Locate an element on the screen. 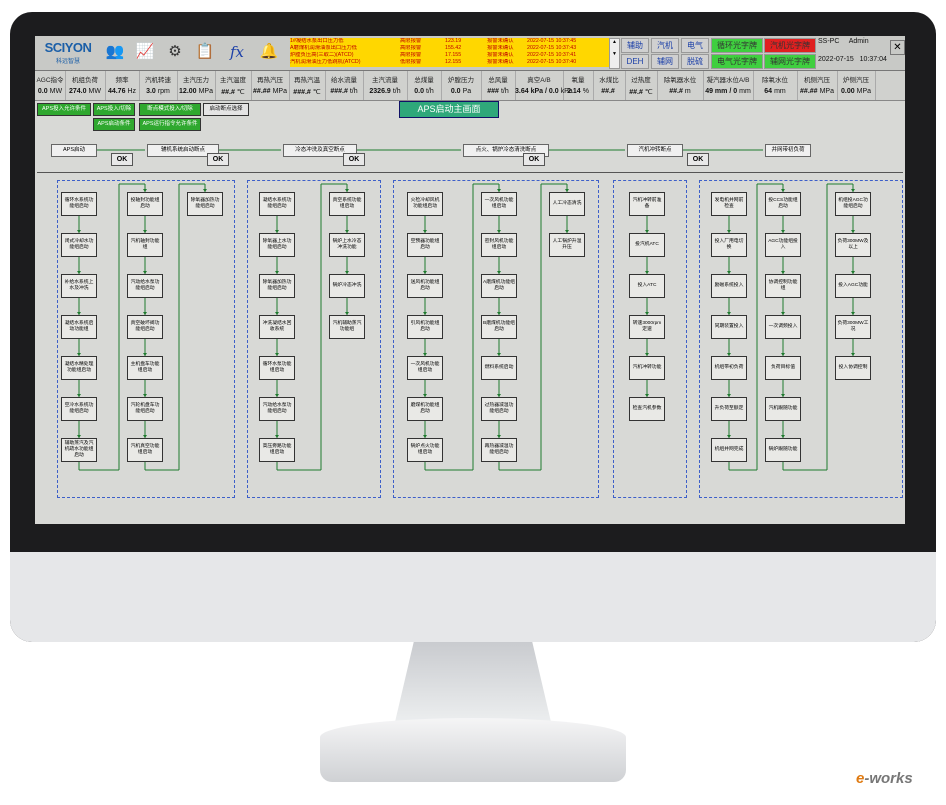  function-node: 汽机轴封功能组 is located at coordinates (145, 245).